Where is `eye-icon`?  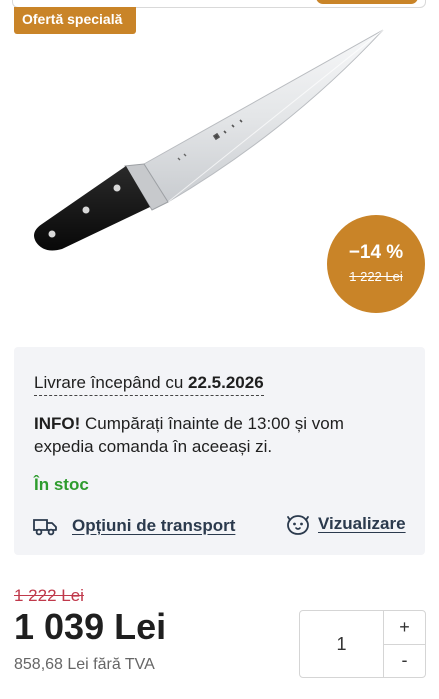 eye-icon is located at coordinates (298, 525).